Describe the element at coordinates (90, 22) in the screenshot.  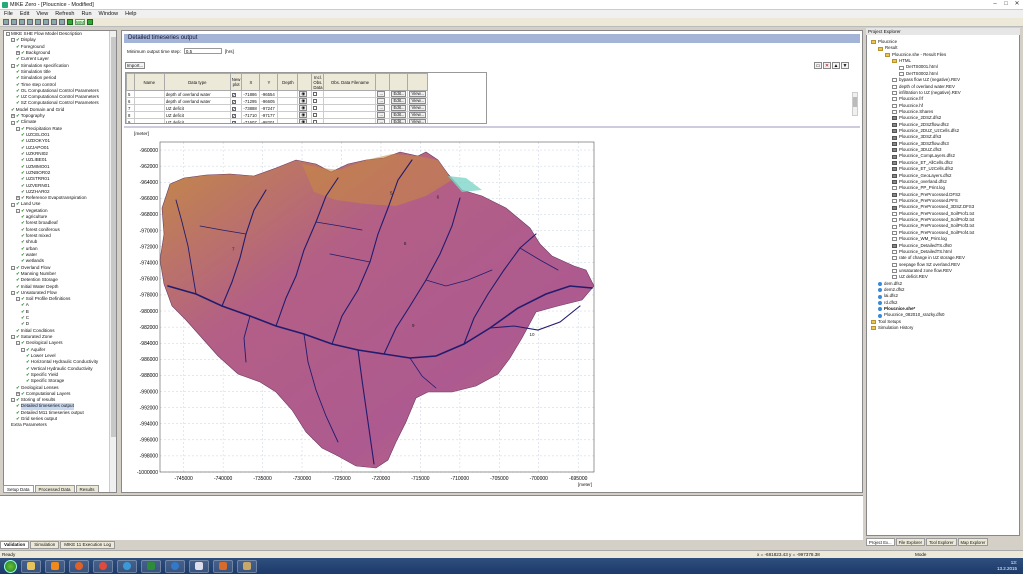
I see `grid-icon` at that location.